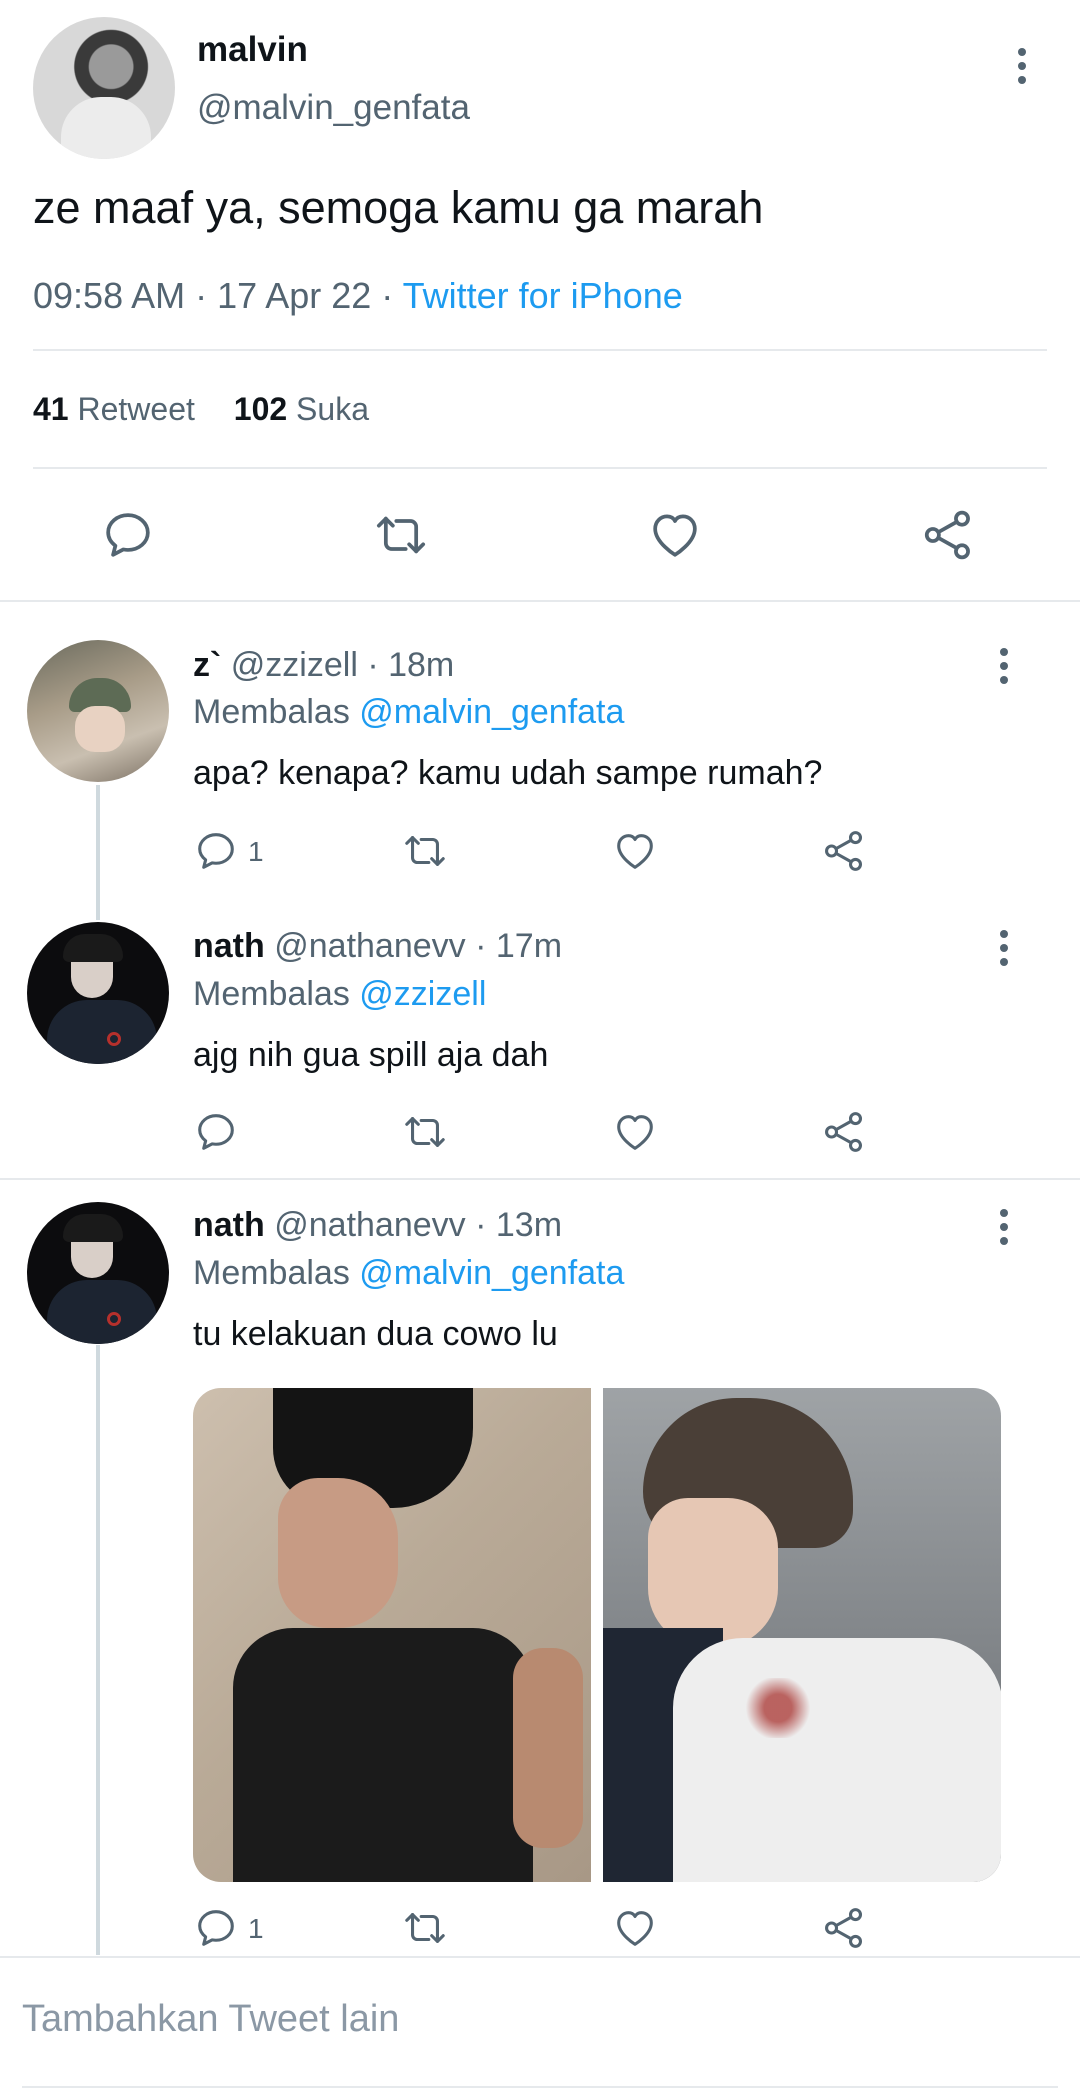 This screenshot has height=2100, width=1080. What do you see at coordinates (371, 1055) in the screenshot?
I see `reply-text: ajg nih gua spill aja dah` at bounding box center [371, 1055].